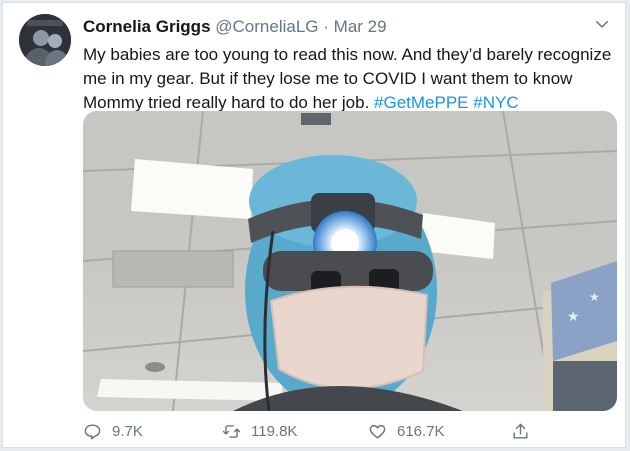 This screenshot has height=451, width=630. Describe the element at coordinates (602, 24) in the screenshot. I see `chevron-down-icon` at that location.